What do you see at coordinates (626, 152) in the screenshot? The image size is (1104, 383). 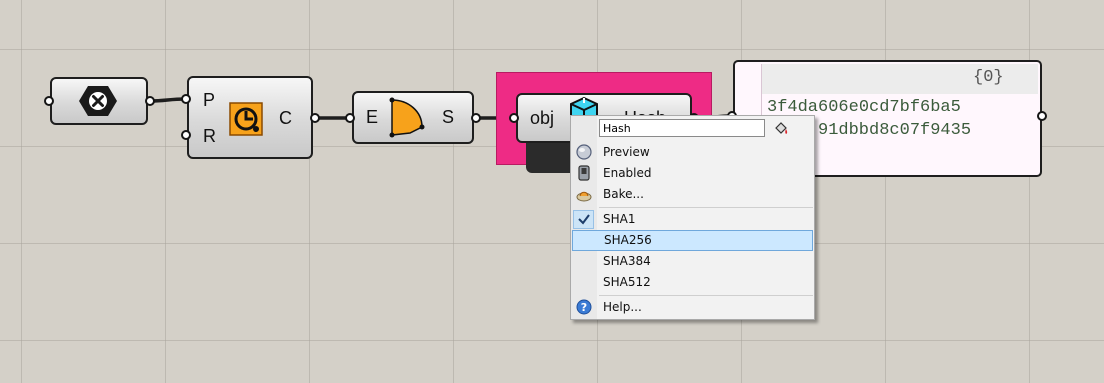 I see `preview-label: Preview` at bounding box center [626, 152].